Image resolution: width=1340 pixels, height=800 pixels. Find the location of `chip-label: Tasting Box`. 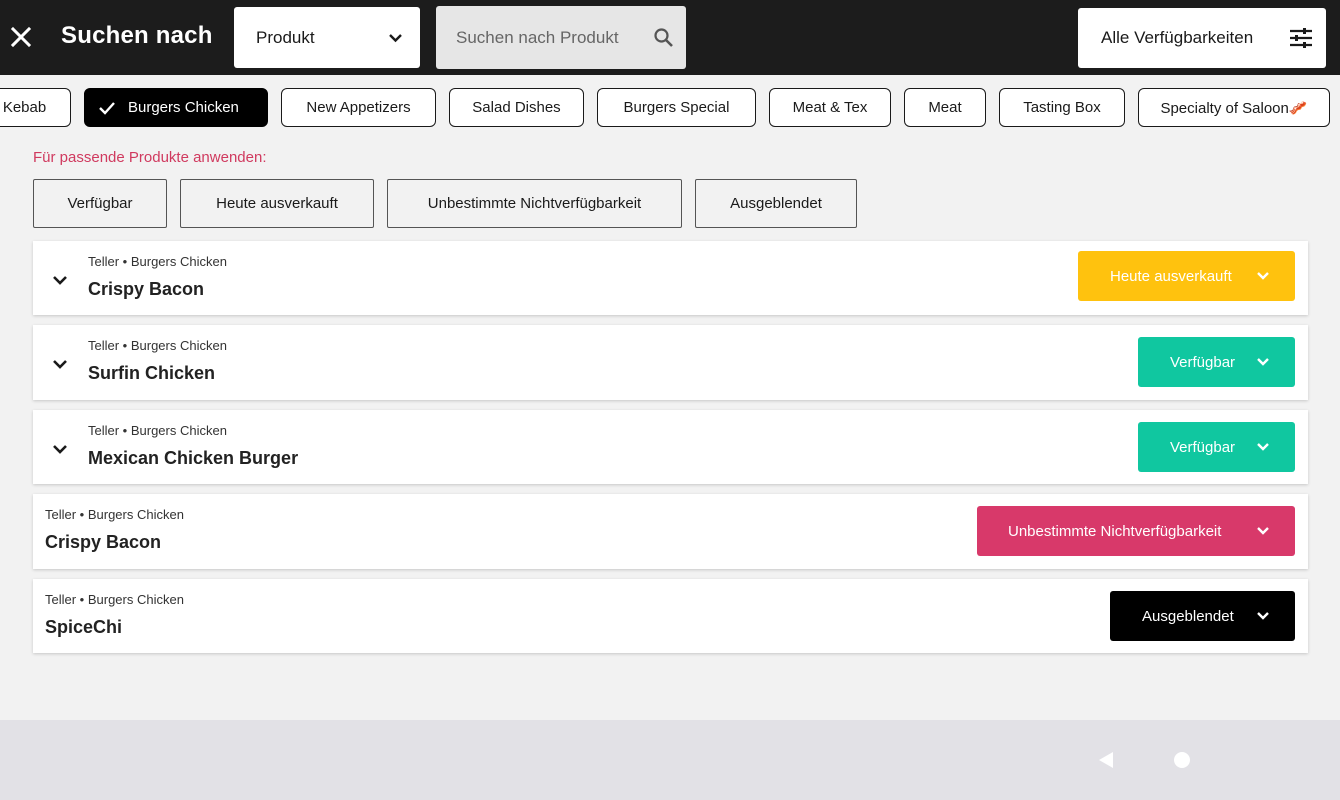

chip-label: Tasting Box is located at coordinates (1062, 107).